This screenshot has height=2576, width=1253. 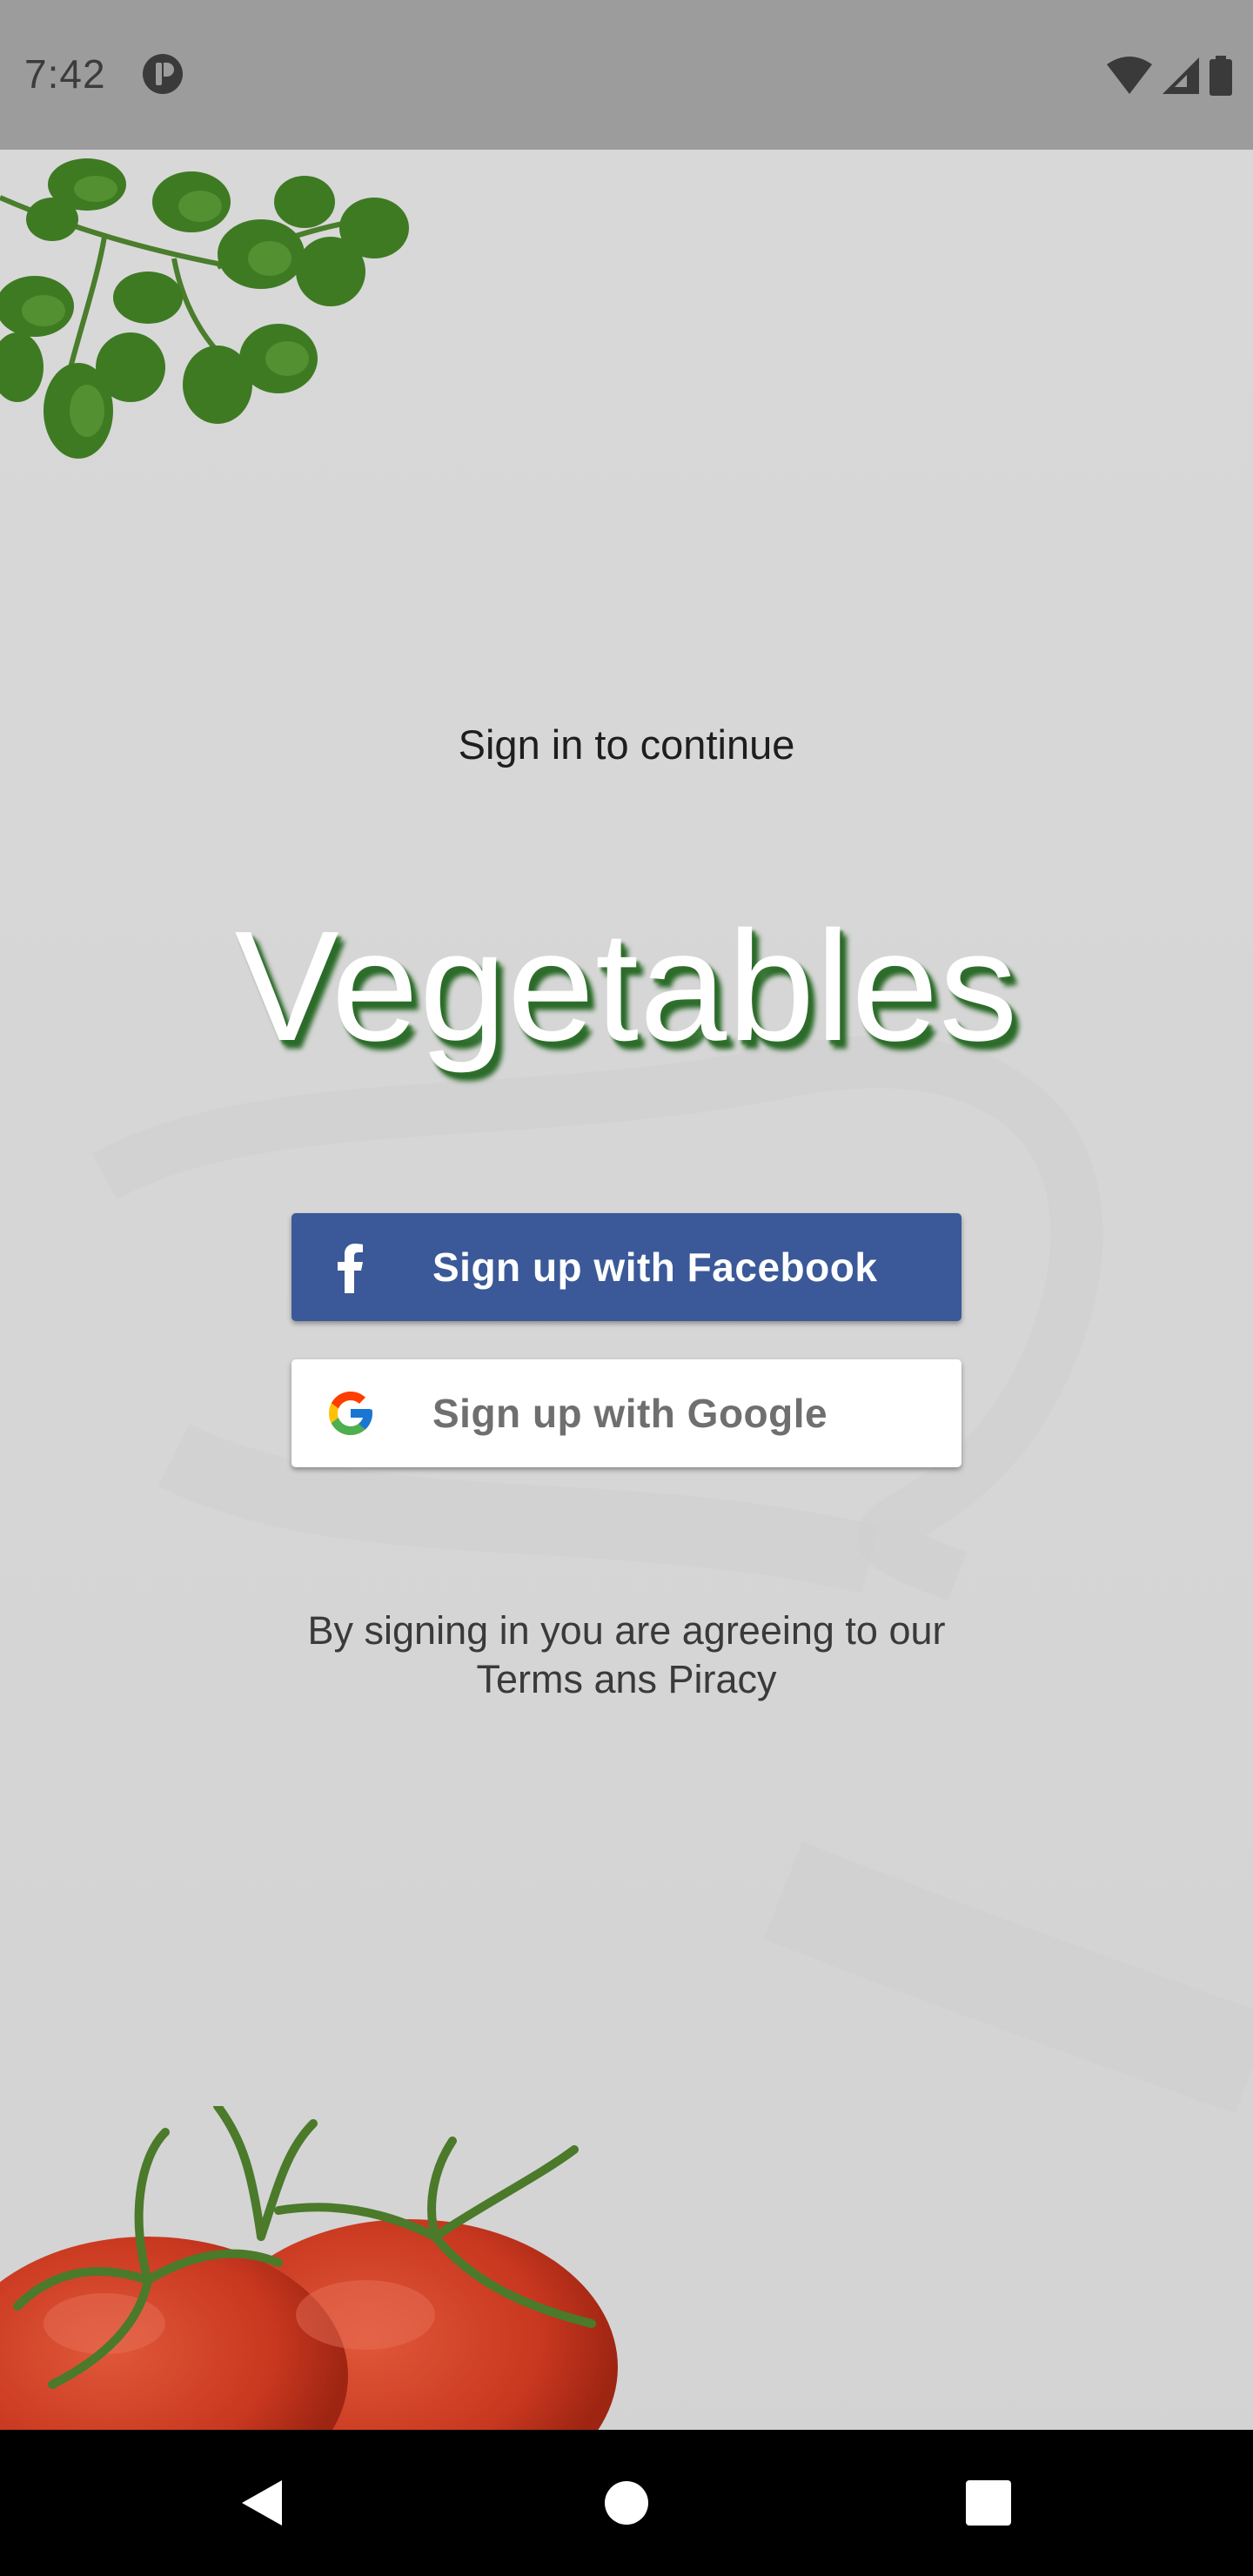 What do you see at coordinates (65, 74) in the screenshot?
I see `status-time: 7:42` at bounding box center [65, 74].